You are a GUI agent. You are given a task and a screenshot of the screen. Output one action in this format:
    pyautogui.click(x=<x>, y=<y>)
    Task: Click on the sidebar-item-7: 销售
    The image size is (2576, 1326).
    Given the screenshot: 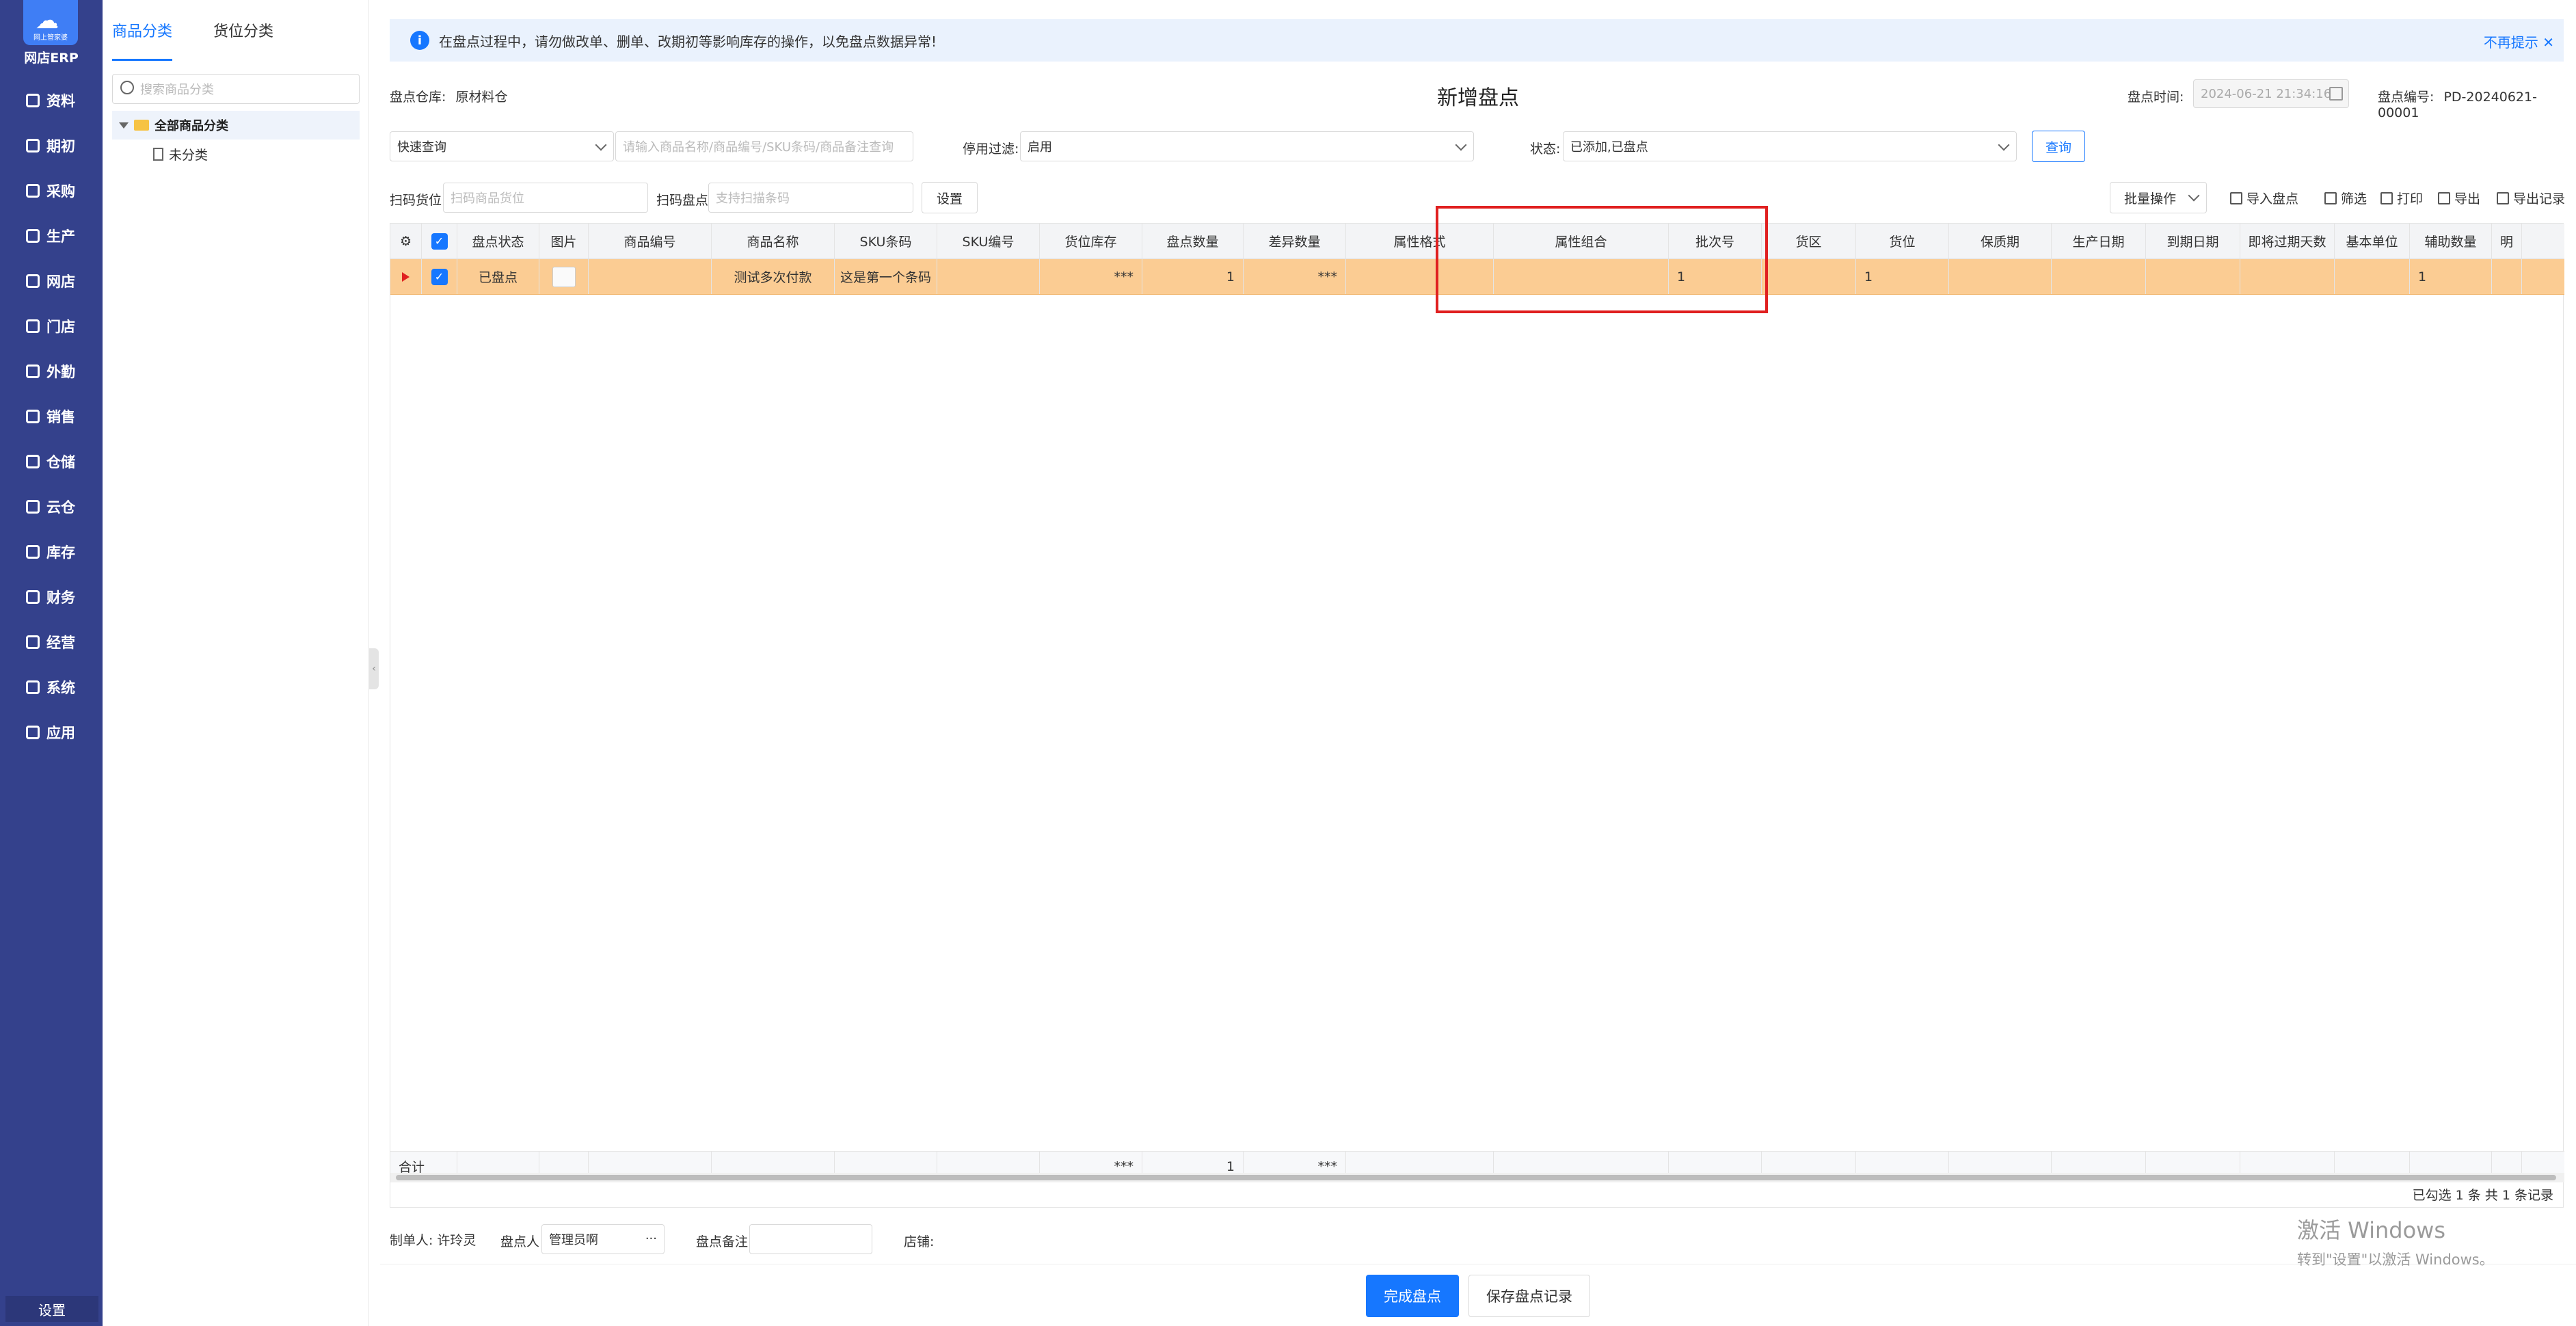 What is the action you would take?
    pyautogui.click(x=51, y=416)
    